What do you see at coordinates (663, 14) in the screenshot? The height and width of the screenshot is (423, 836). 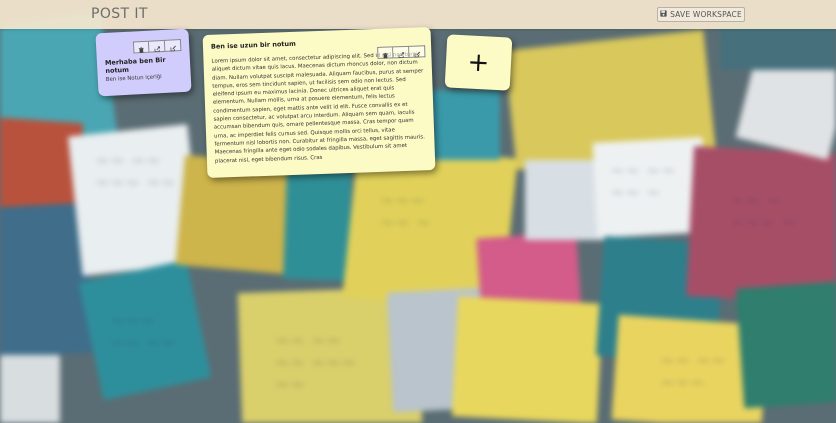 I see `save-icon` at bounding box center [663, 14].